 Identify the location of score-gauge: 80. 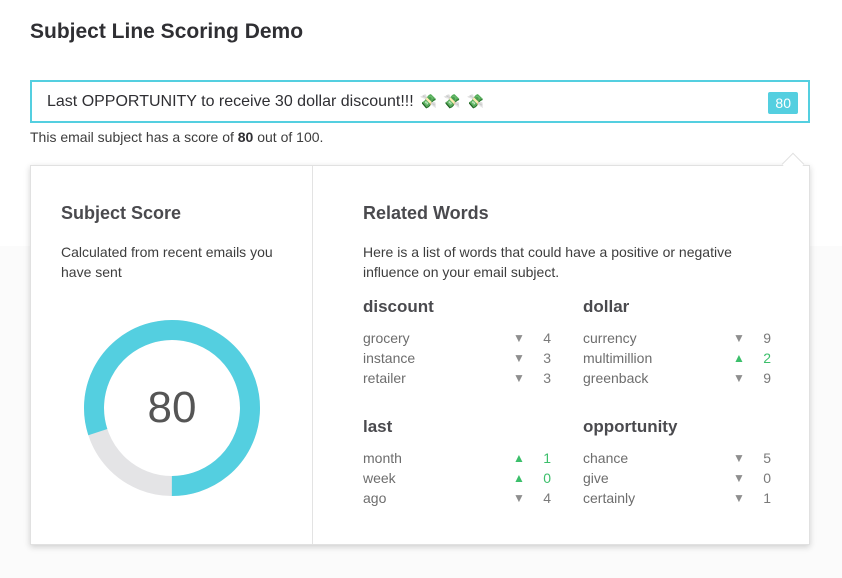
(172, 408).